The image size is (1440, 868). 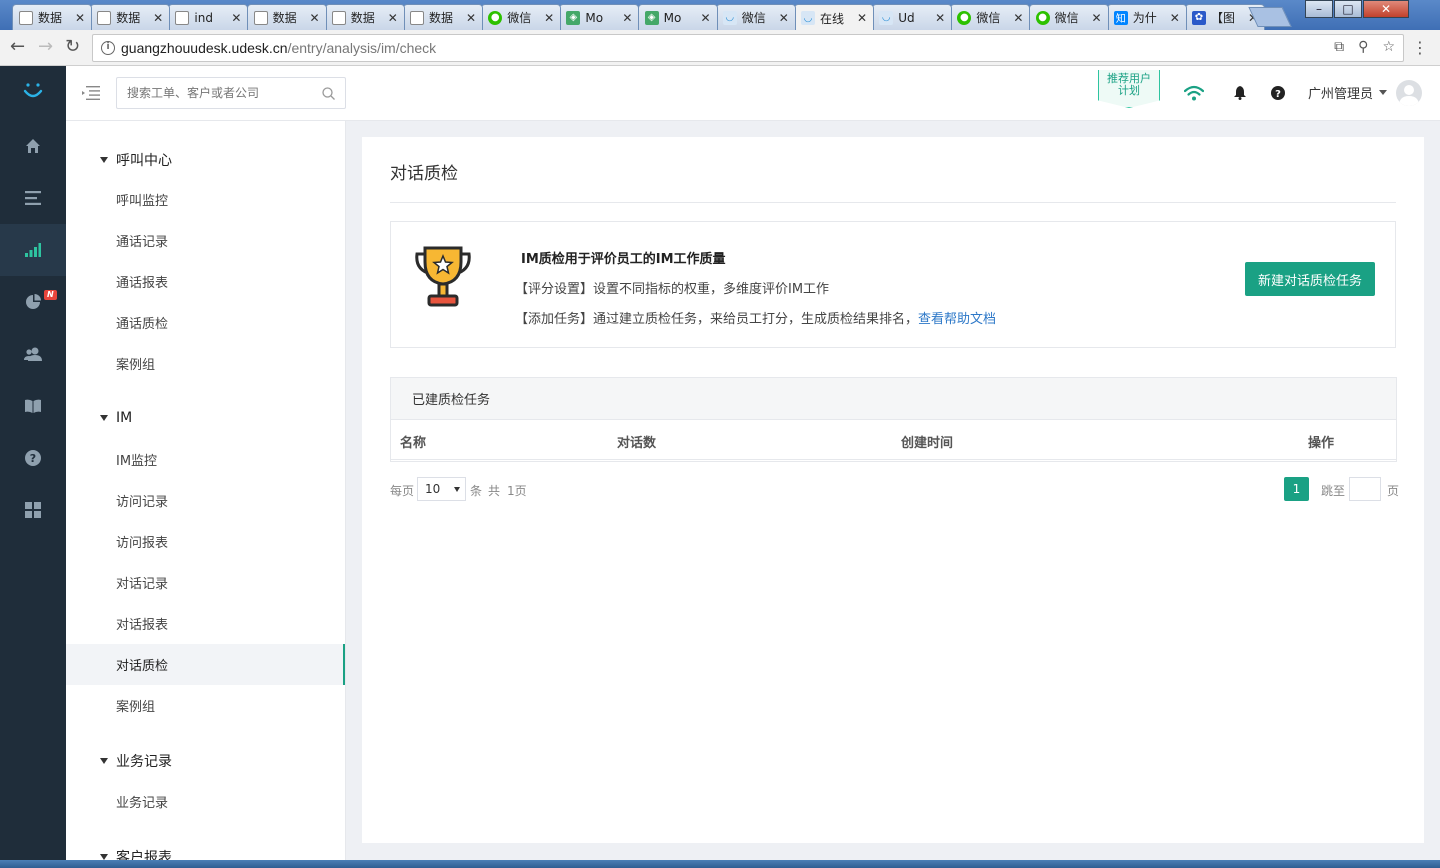 What do you see at coordinates (1339, 47) in the screenshot?
I see `blocked-popup-icon: ⧉` at bounding box center [1339, 47].